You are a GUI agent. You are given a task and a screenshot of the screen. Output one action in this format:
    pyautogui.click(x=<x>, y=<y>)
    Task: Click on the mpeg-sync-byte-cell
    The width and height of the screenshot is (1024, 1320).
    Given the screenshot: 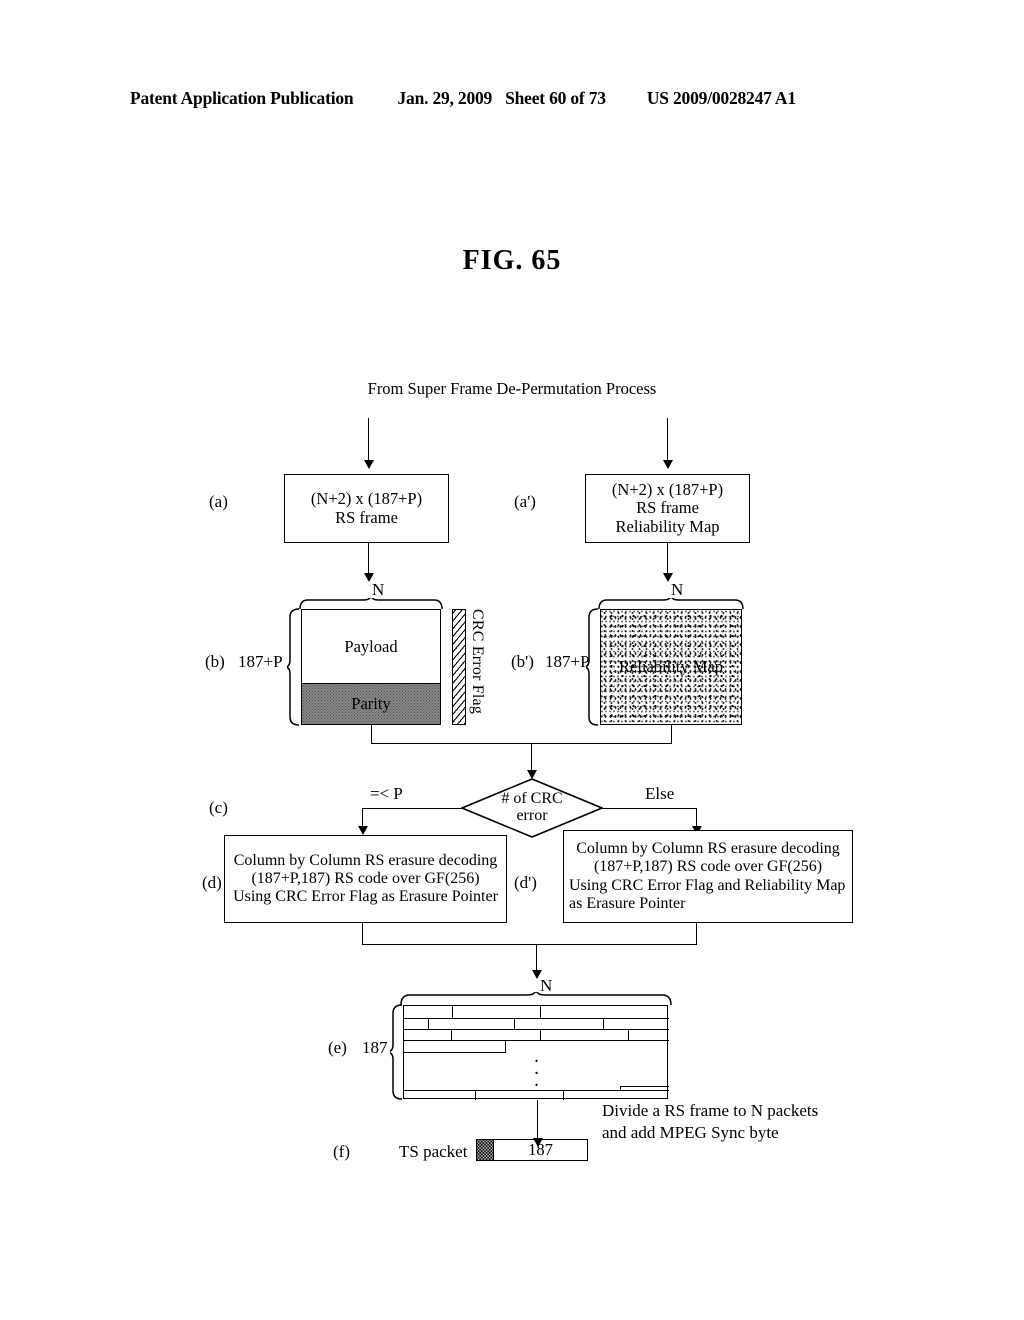 What is the action you would take?
    pyautogui.click(x=485, y=1150)
    